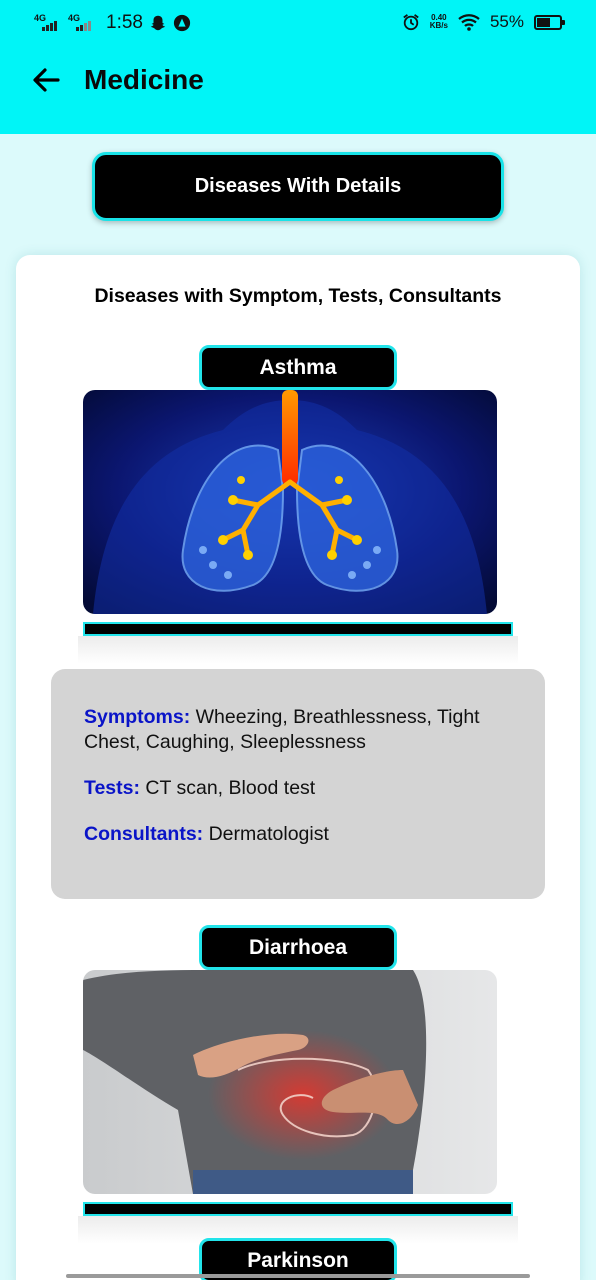  I want to click on arrow-left-icon, so click(46, 80).